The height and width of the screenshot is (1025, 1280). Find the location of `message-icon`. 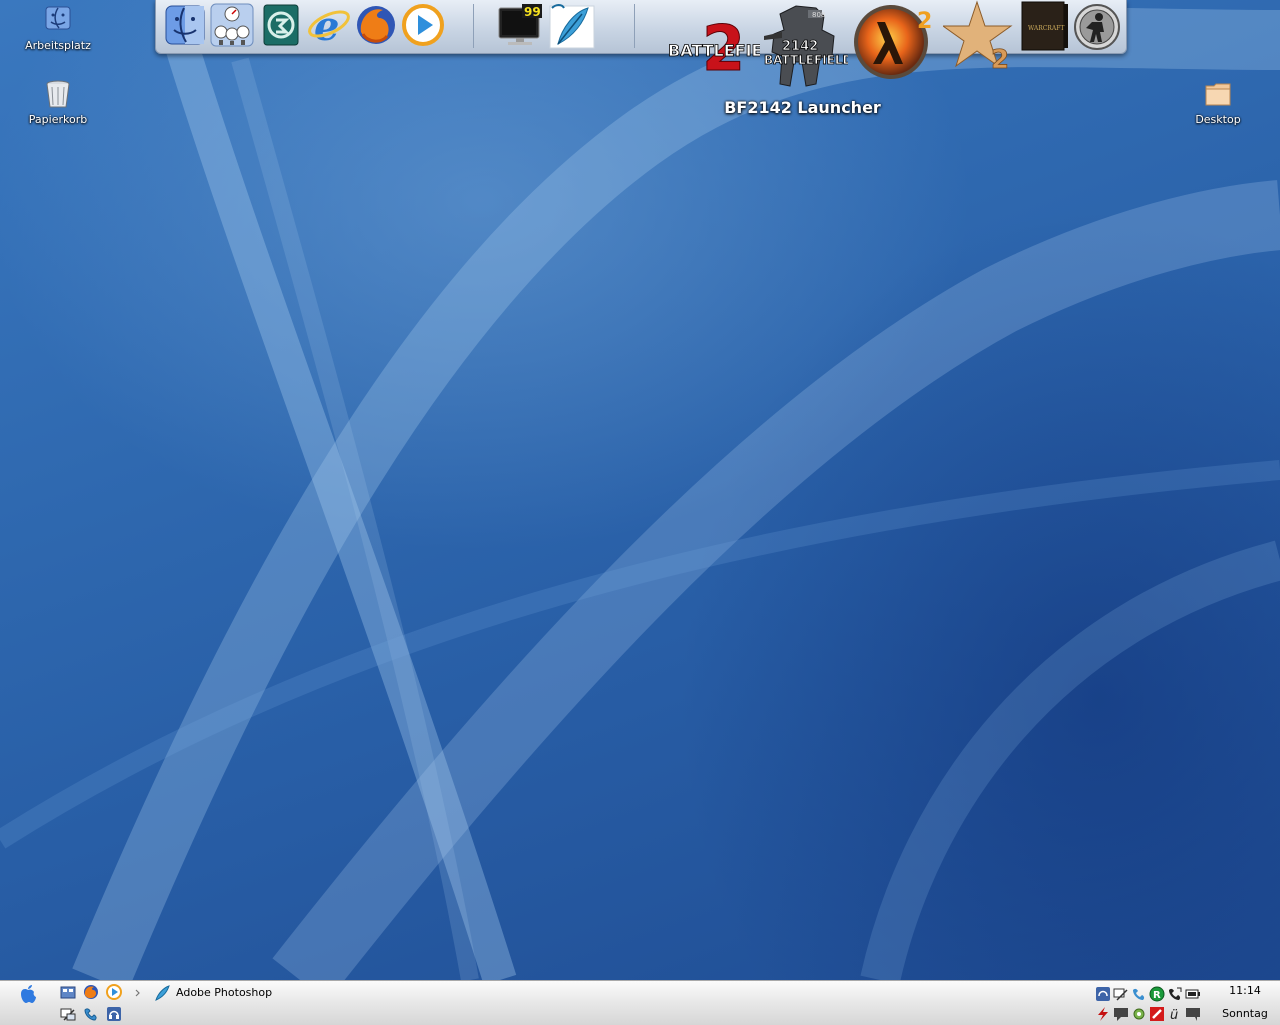

message-icon is located at coordinates (1193, 1014).